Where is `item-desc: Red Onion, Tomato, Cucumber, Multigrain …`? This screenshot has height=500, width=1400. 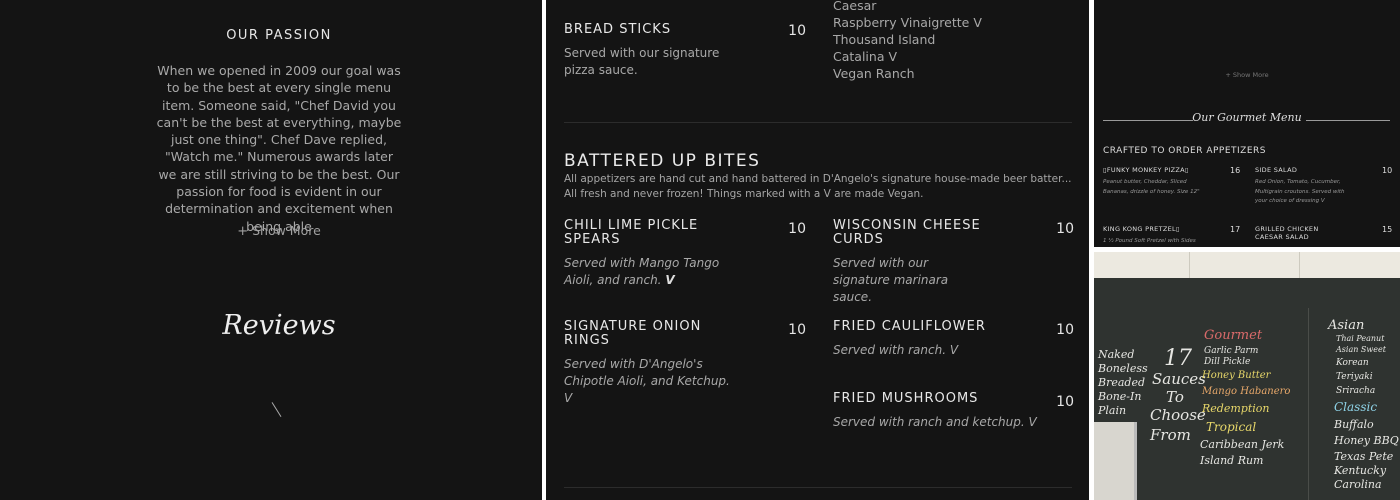
item-desc: Red Onion, Tomato, Cucumber, Multigrain … is located at coordinates (1300, 191).